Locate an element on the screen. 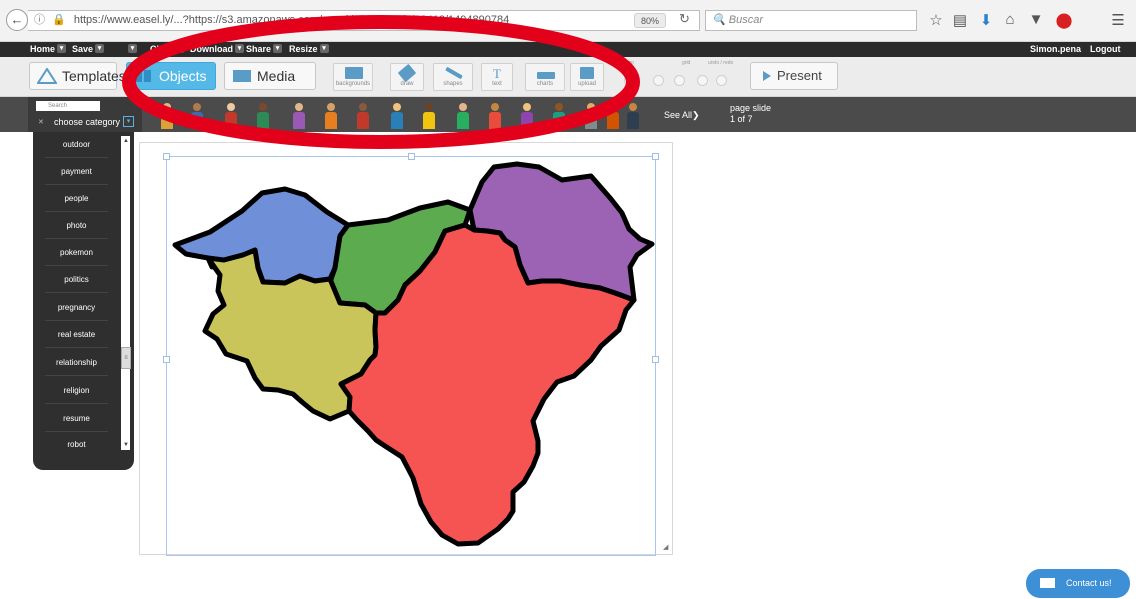 The height and width of the screenshot is (599, 1136). annotation-ellipse is located at coordinates (381, 82).